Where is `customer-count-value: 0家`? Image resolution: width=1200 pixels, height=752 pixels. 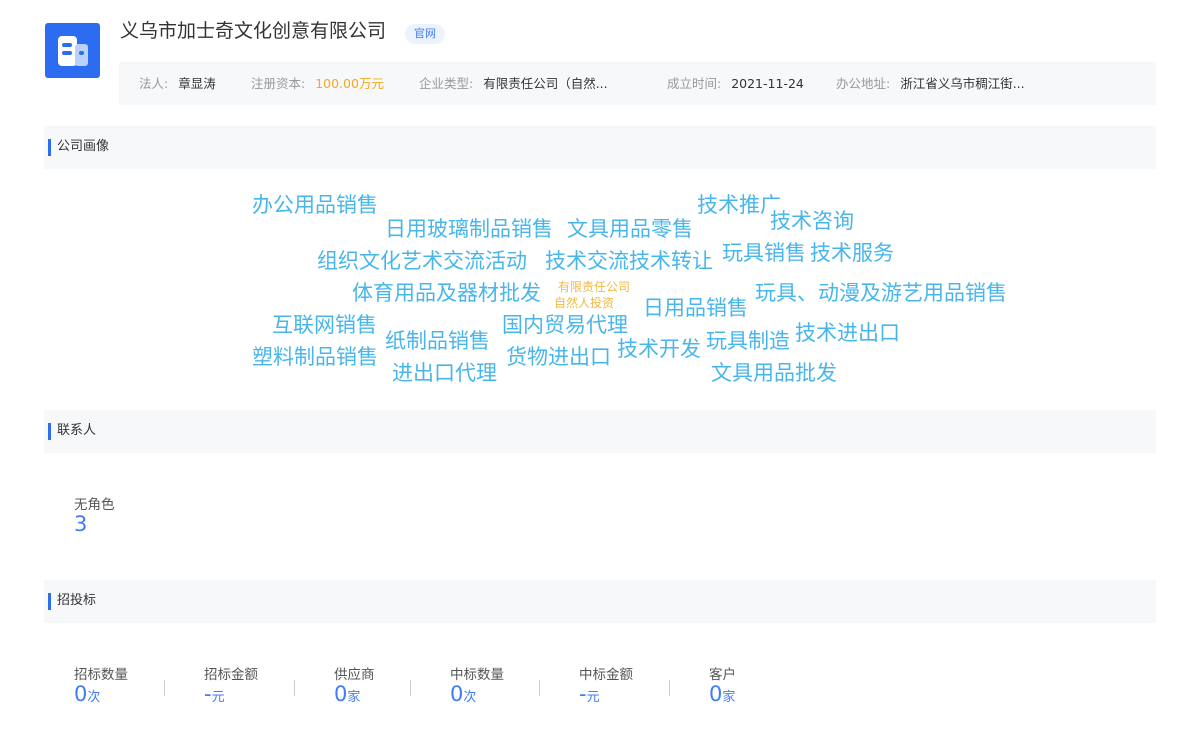
customer-count-value: 0家 is located at coordinates (722, 696).